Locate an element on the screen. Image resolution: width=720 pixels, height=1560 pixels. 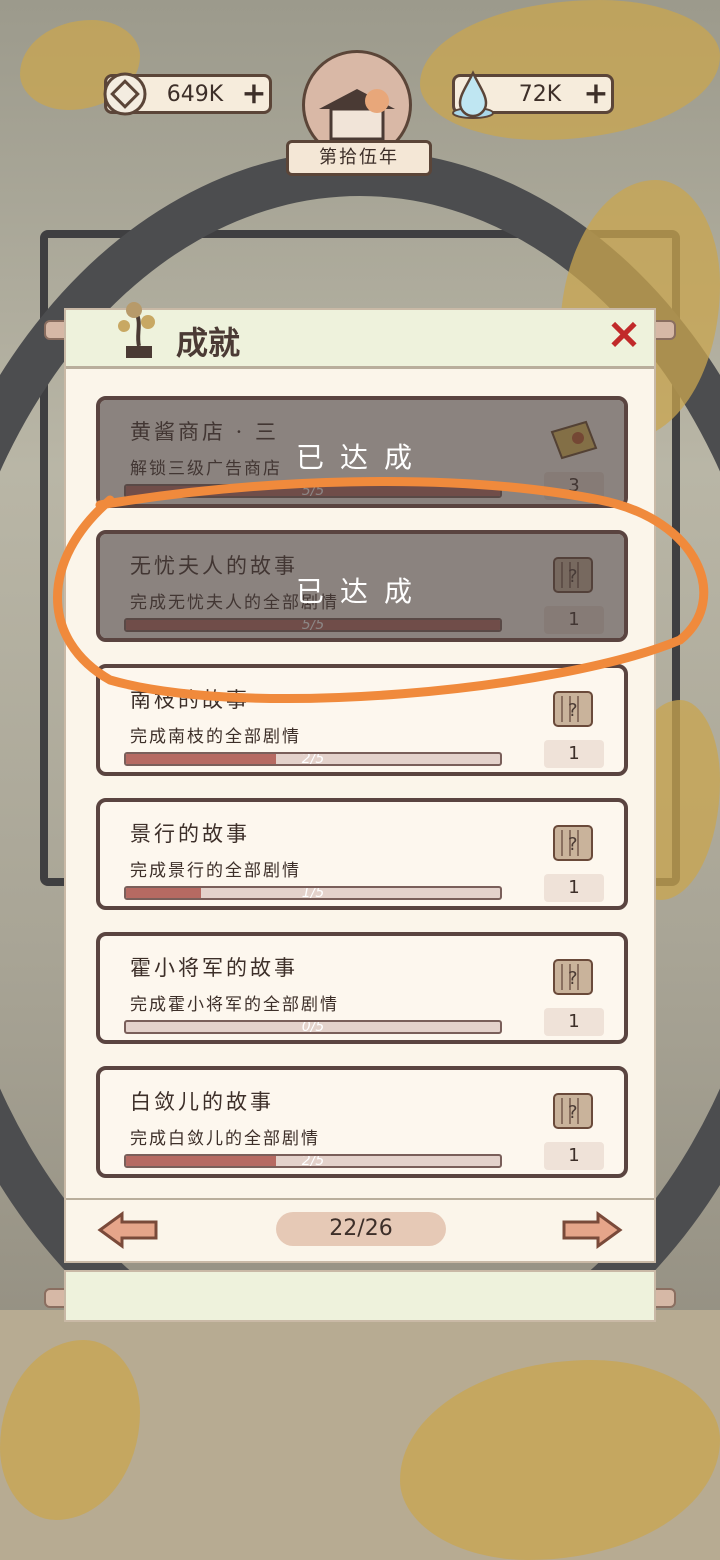
achievement-card: 景行的故事完成景行的全部剧情 1/5? 1 is located at coordinates (362, 854).